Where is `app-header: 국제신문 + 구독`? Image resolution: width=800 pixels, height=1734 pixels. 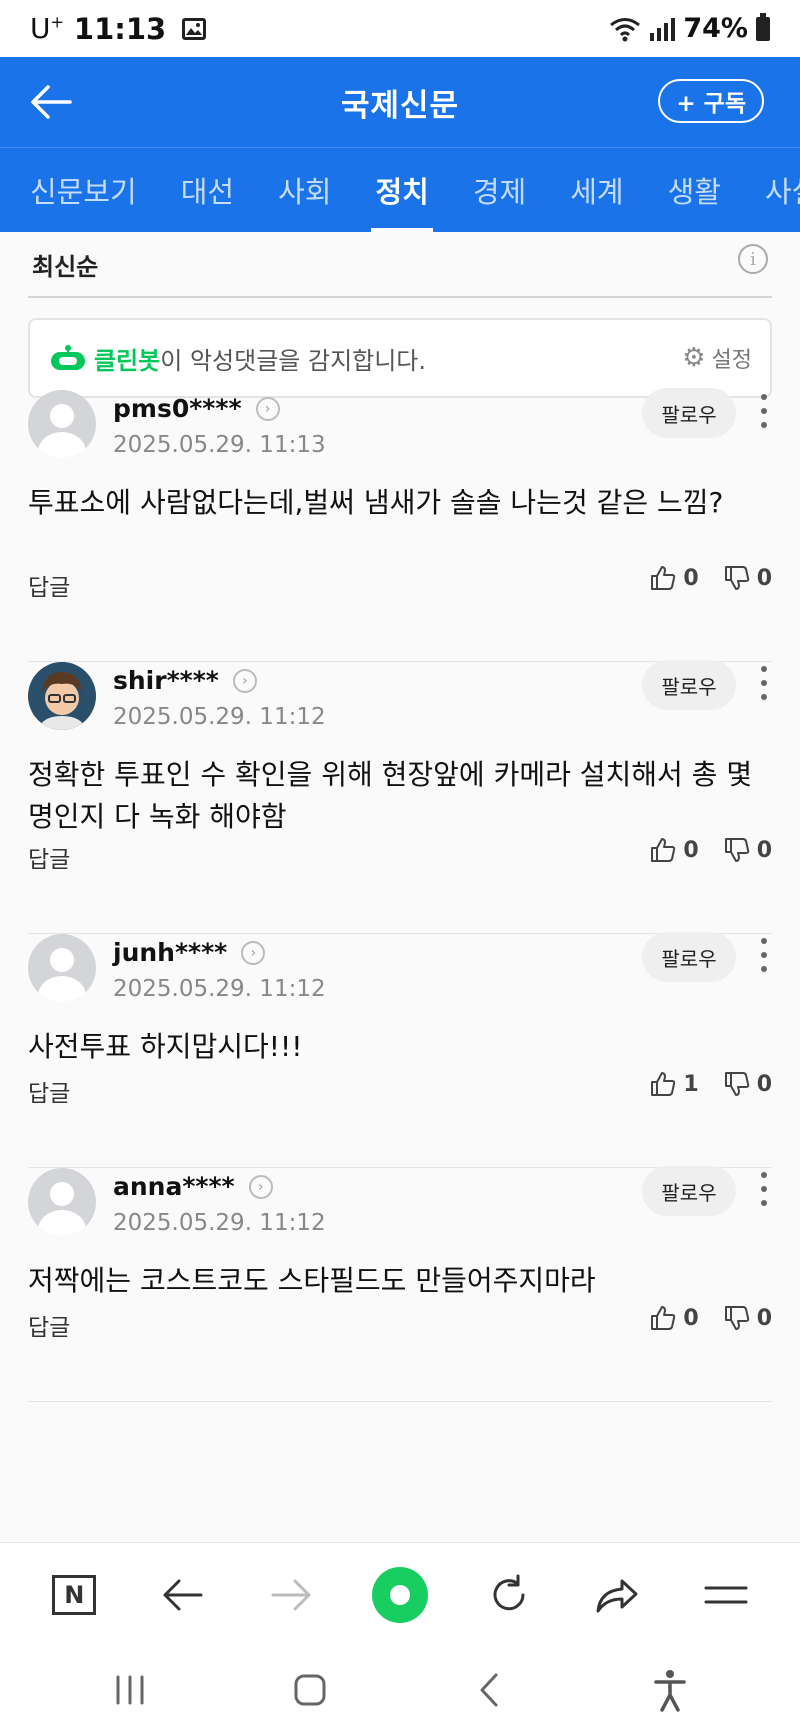 app-header: 국제신문 + 구독 is located at coordinates (400, 102).